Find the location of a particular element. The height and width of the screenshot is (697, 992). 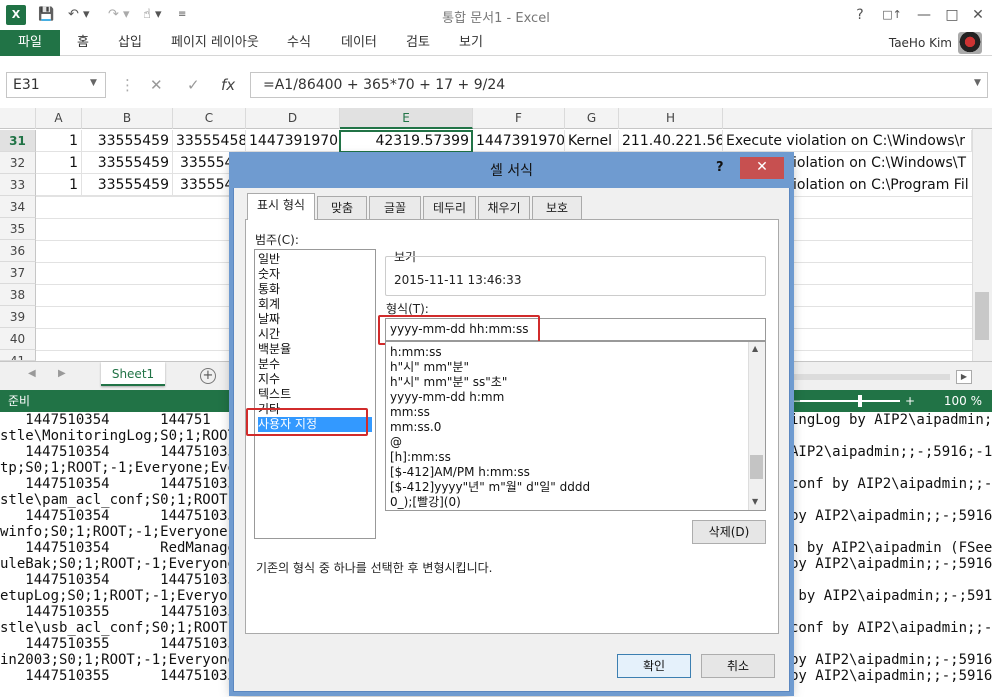

row-header: 34 is located at coordinates (18, 207).